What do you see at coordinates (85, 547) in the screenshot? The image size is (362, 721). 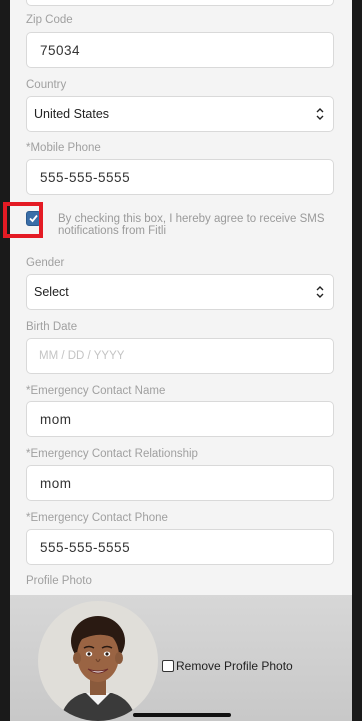 I see `emergency-contact-phone-value: 555-555-5555` at bounding box center [85, 547].